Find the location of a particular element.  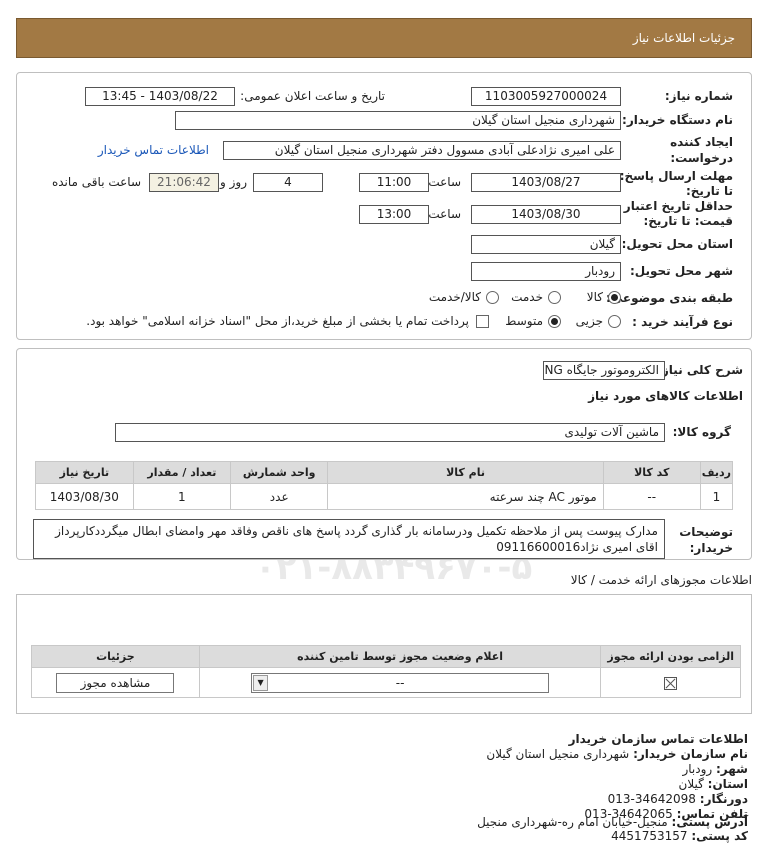

province-field: گیلان is located at coordinates (546, 244).